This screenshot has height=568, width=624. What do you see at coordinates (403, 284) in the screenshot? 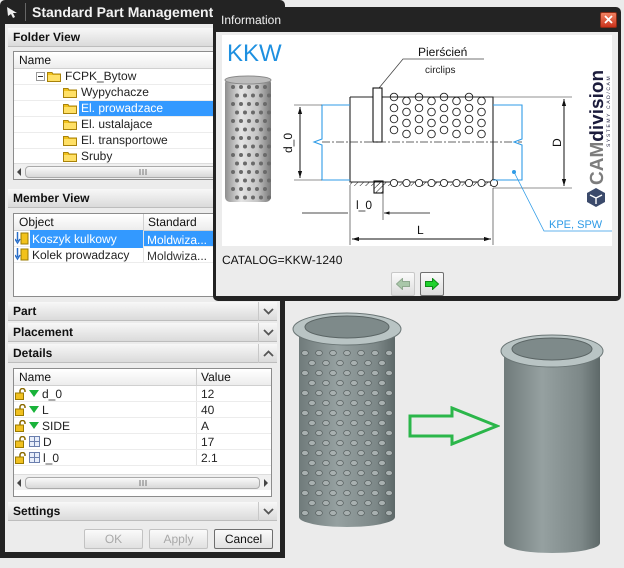
I see `left-arrow-icon` at bounding box center [403, 284].